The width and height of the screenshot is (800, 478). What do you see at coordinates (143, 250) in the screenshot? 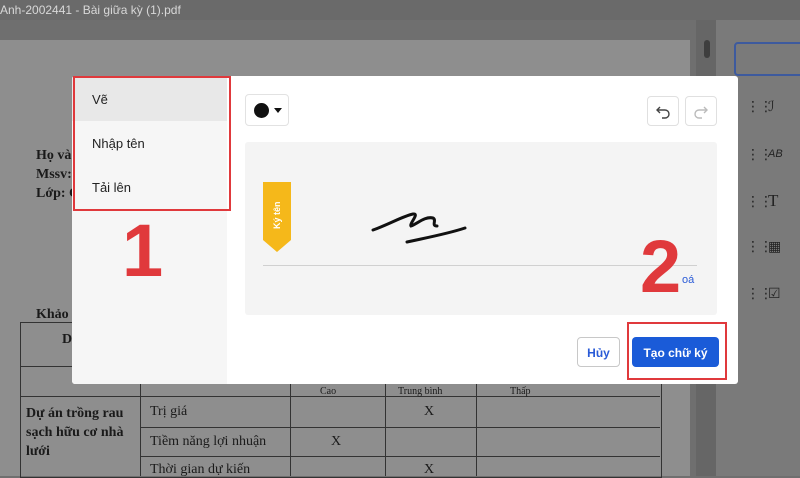
I see `step1-number: 1` at bounding box center [143, 250].